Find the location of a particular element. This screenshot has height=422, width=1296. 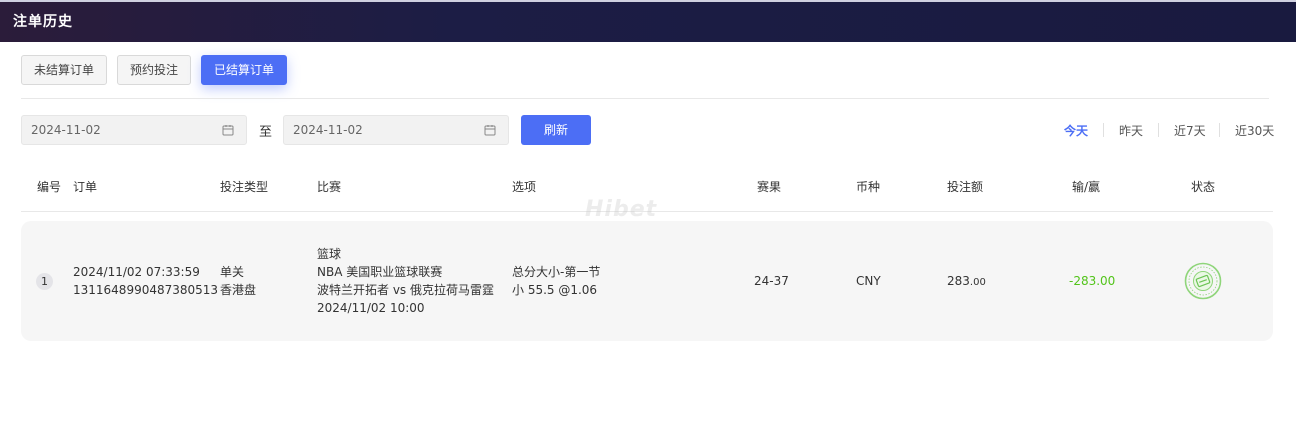

range-7-days: 近7天 is located at coordinates (1190, 130).